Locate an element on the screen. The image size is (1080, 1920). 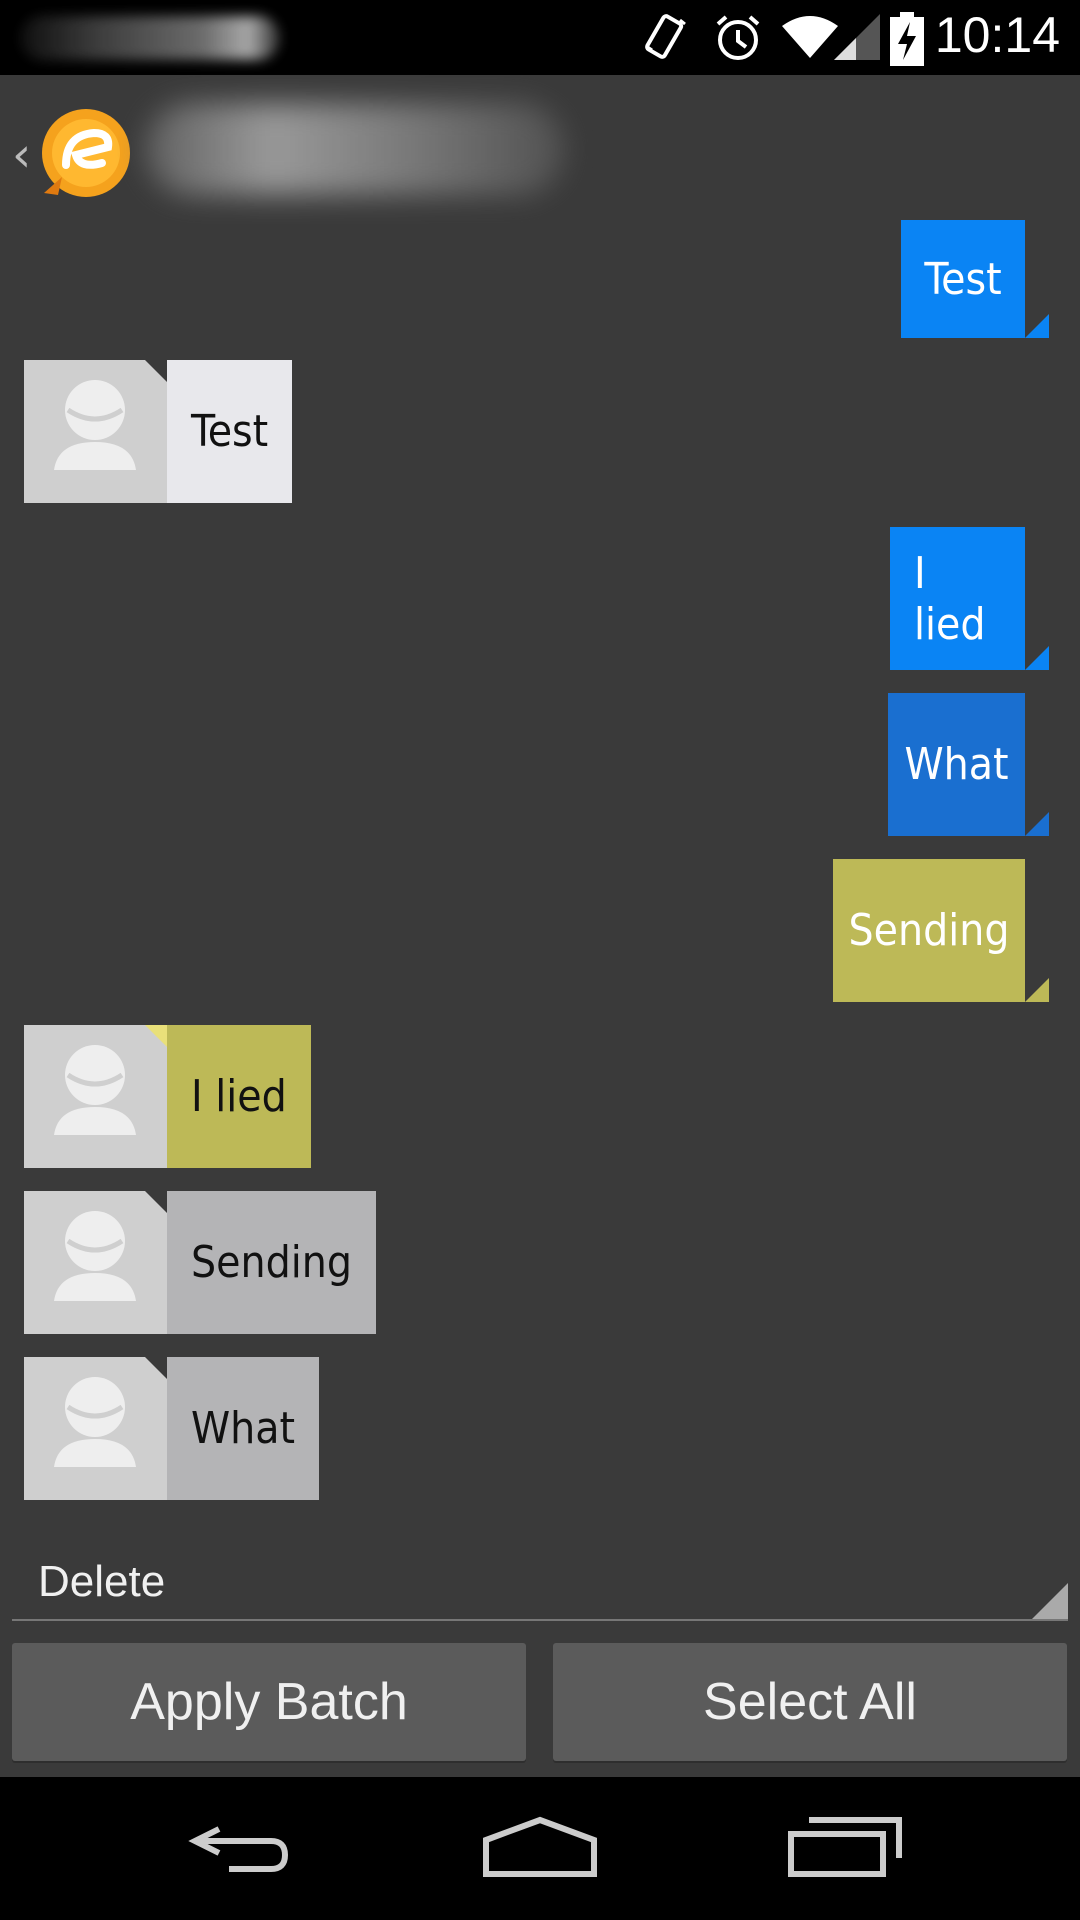
incoming-message: I lied is located at coordinates (167, 1096).